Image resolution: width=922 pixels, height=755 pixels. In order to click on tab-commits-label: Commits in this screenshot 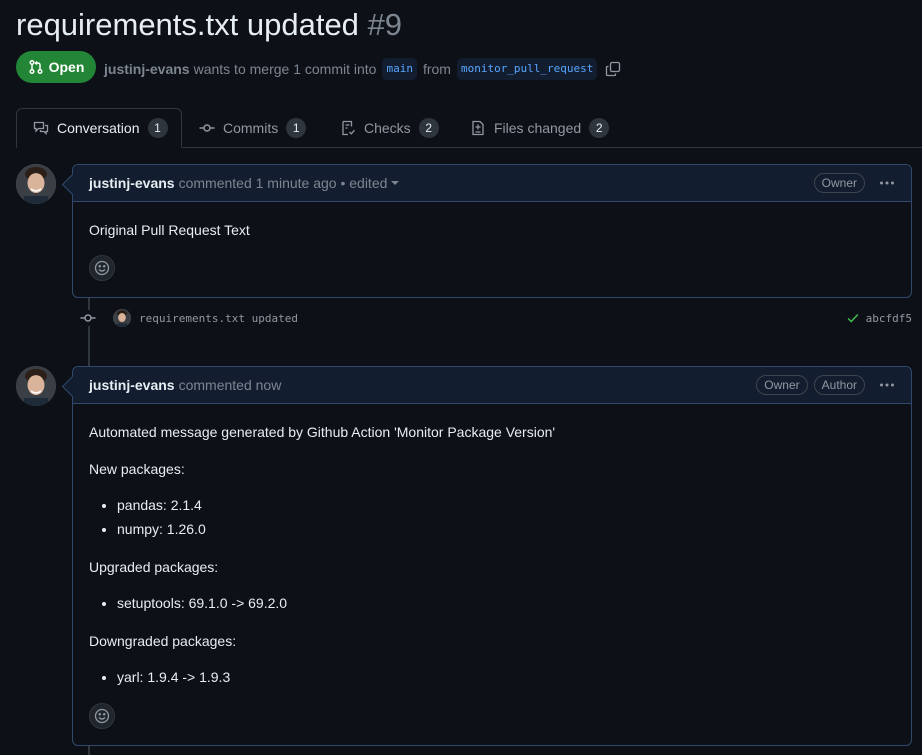, I will do `click(251, 128)`.